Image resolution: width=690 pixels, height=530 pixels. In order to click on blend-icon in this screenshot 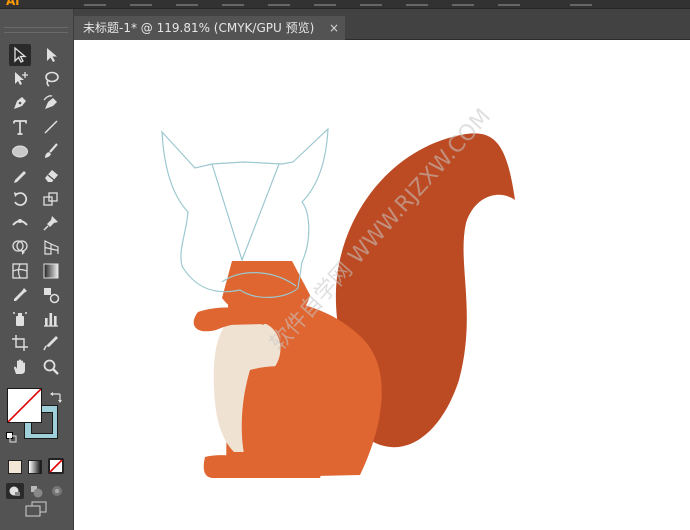, I will do `click(52, 296)`.